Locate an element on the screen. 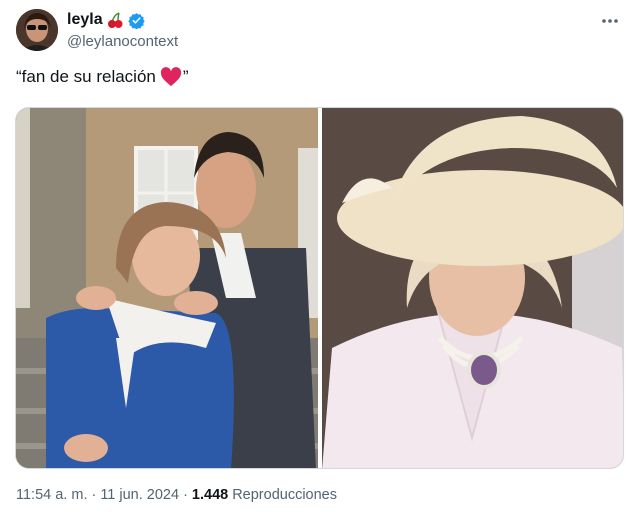 The image size is (640, 521). display-name: leyla is located at coordinates (85, 20).